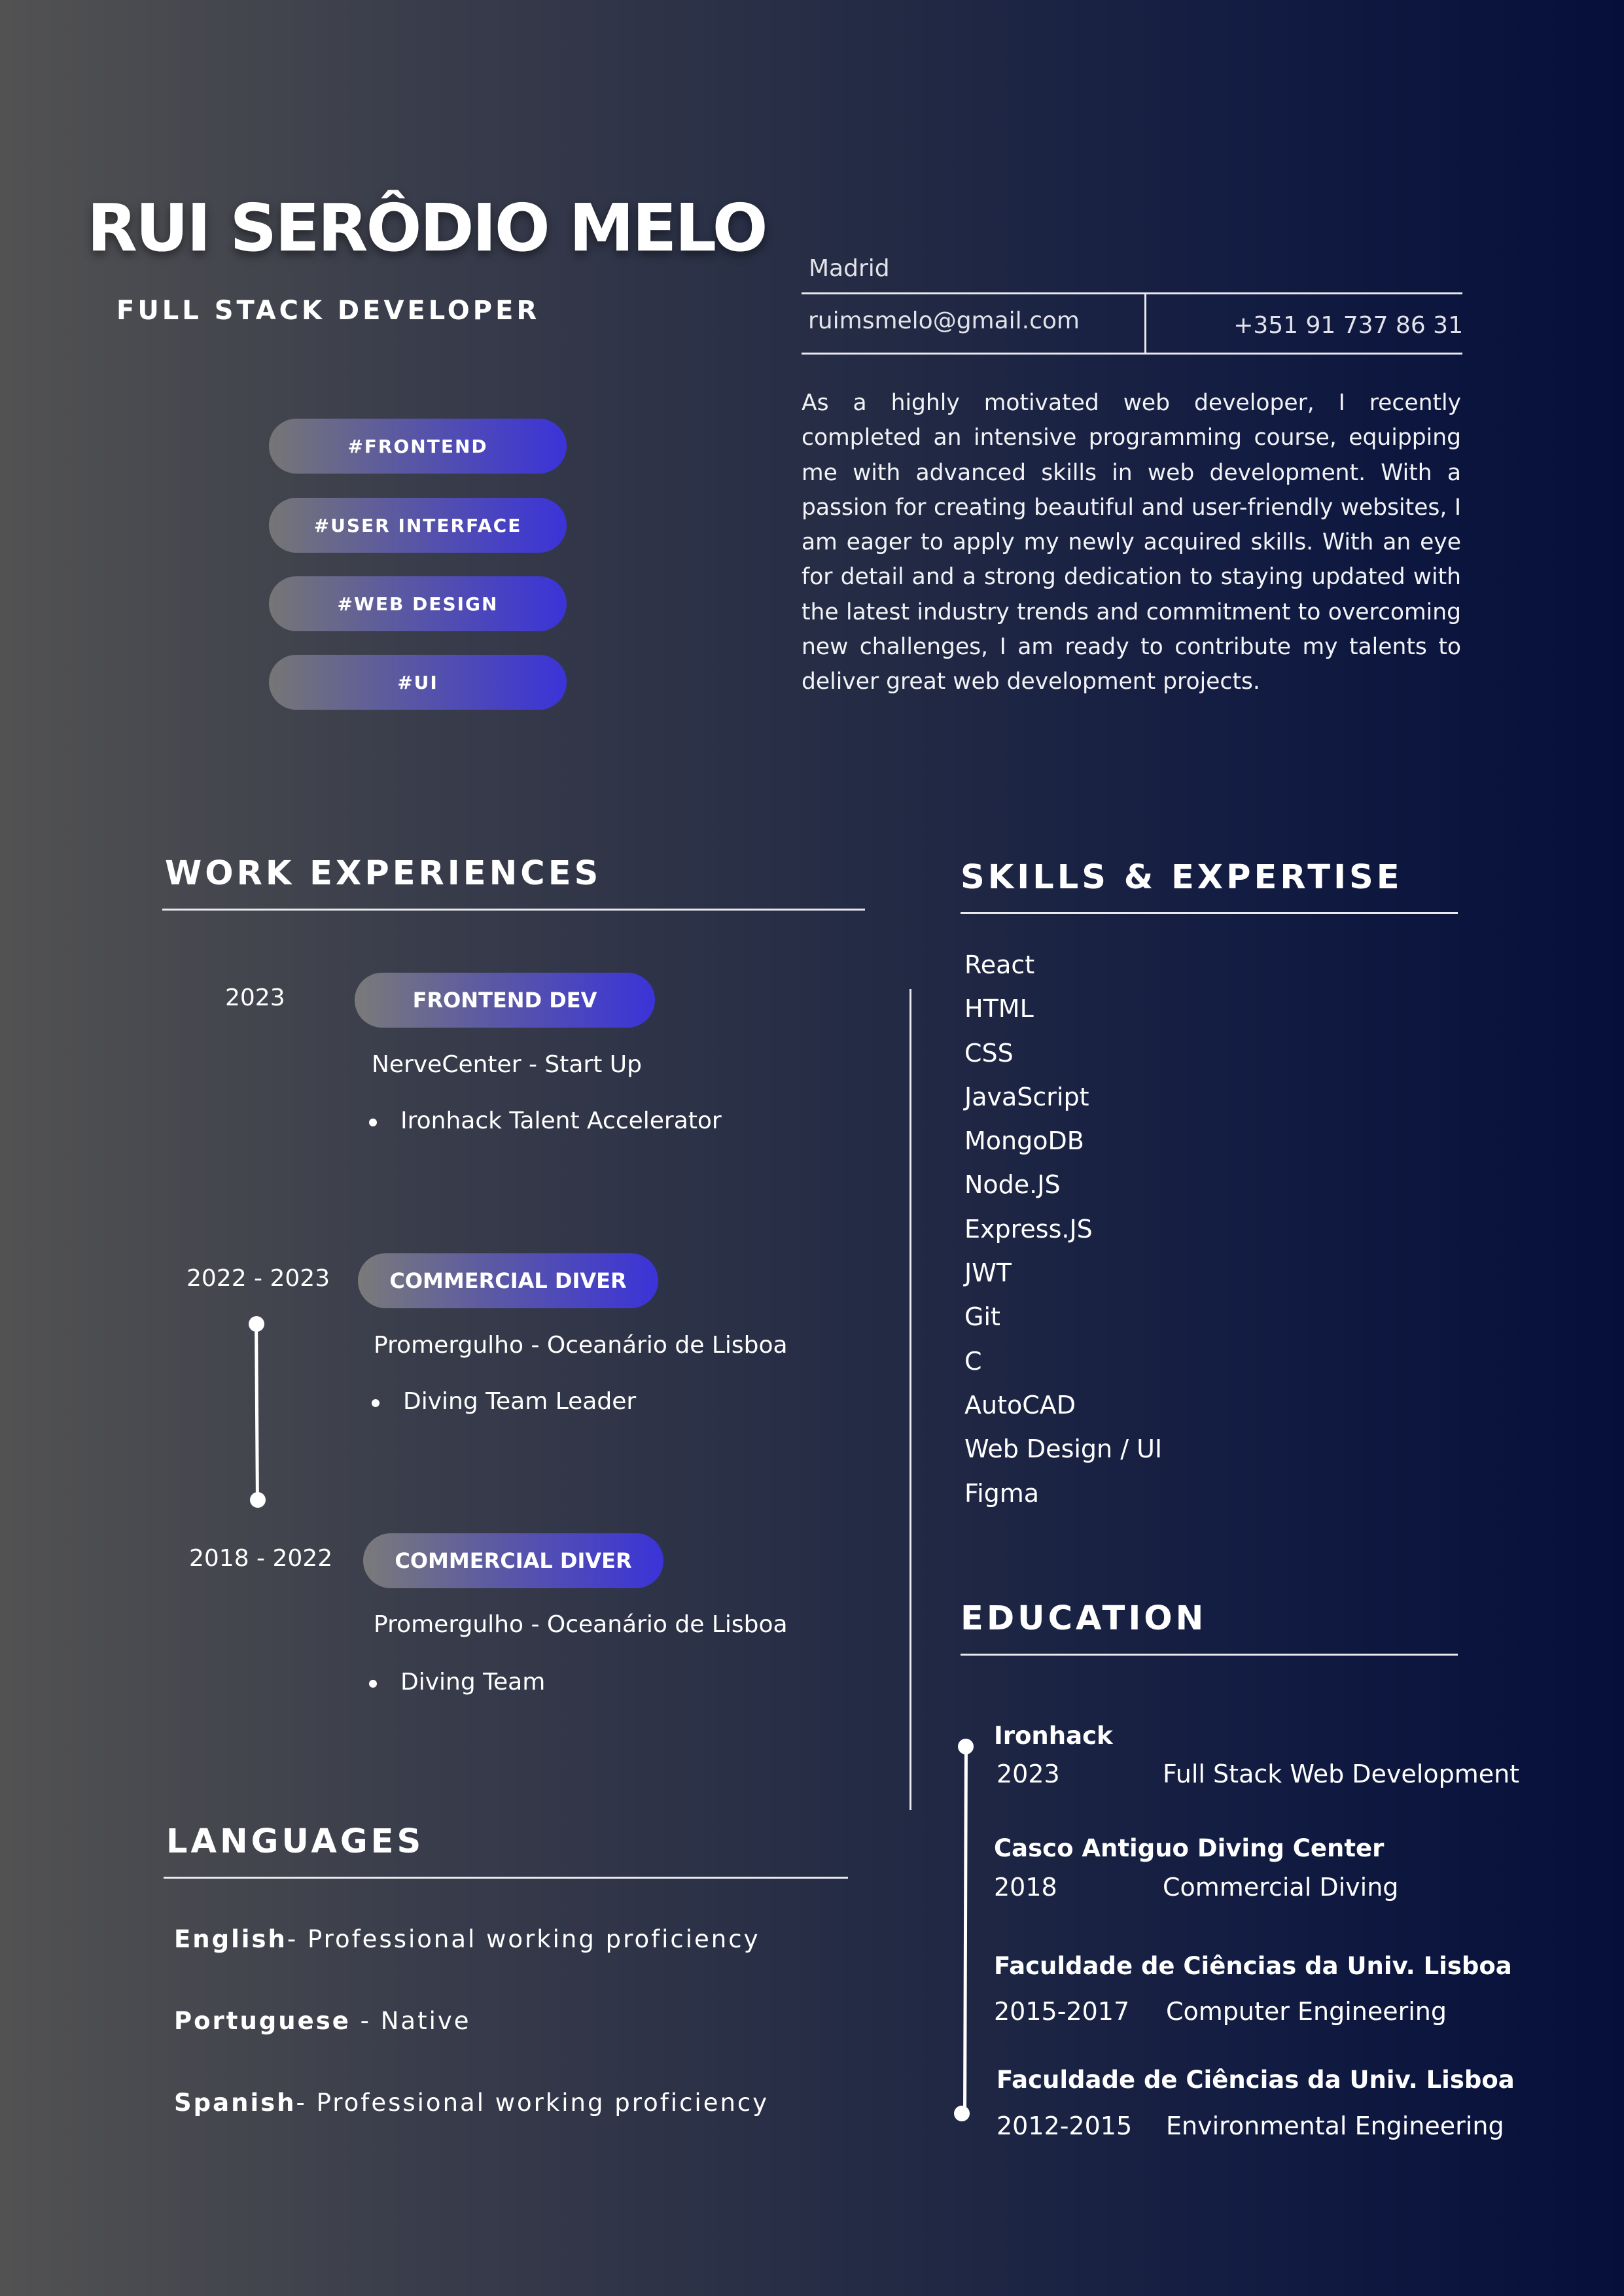 The width and height of the screenshot is (1624, 2296). Describe the element at coordinates (1306, 2011) in the screenshot. I see `education-degree: Computer Engineering` at that location.